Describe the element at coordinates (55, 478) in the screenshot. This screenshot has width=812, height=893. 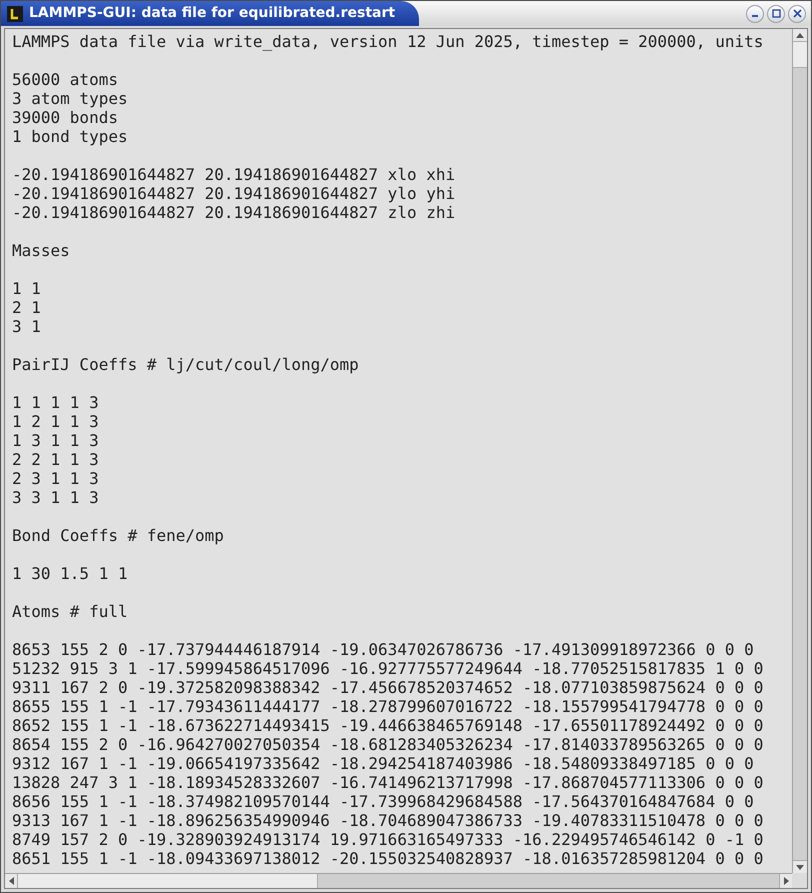
I see `text-line: 2 3 1 1 3` at that location.